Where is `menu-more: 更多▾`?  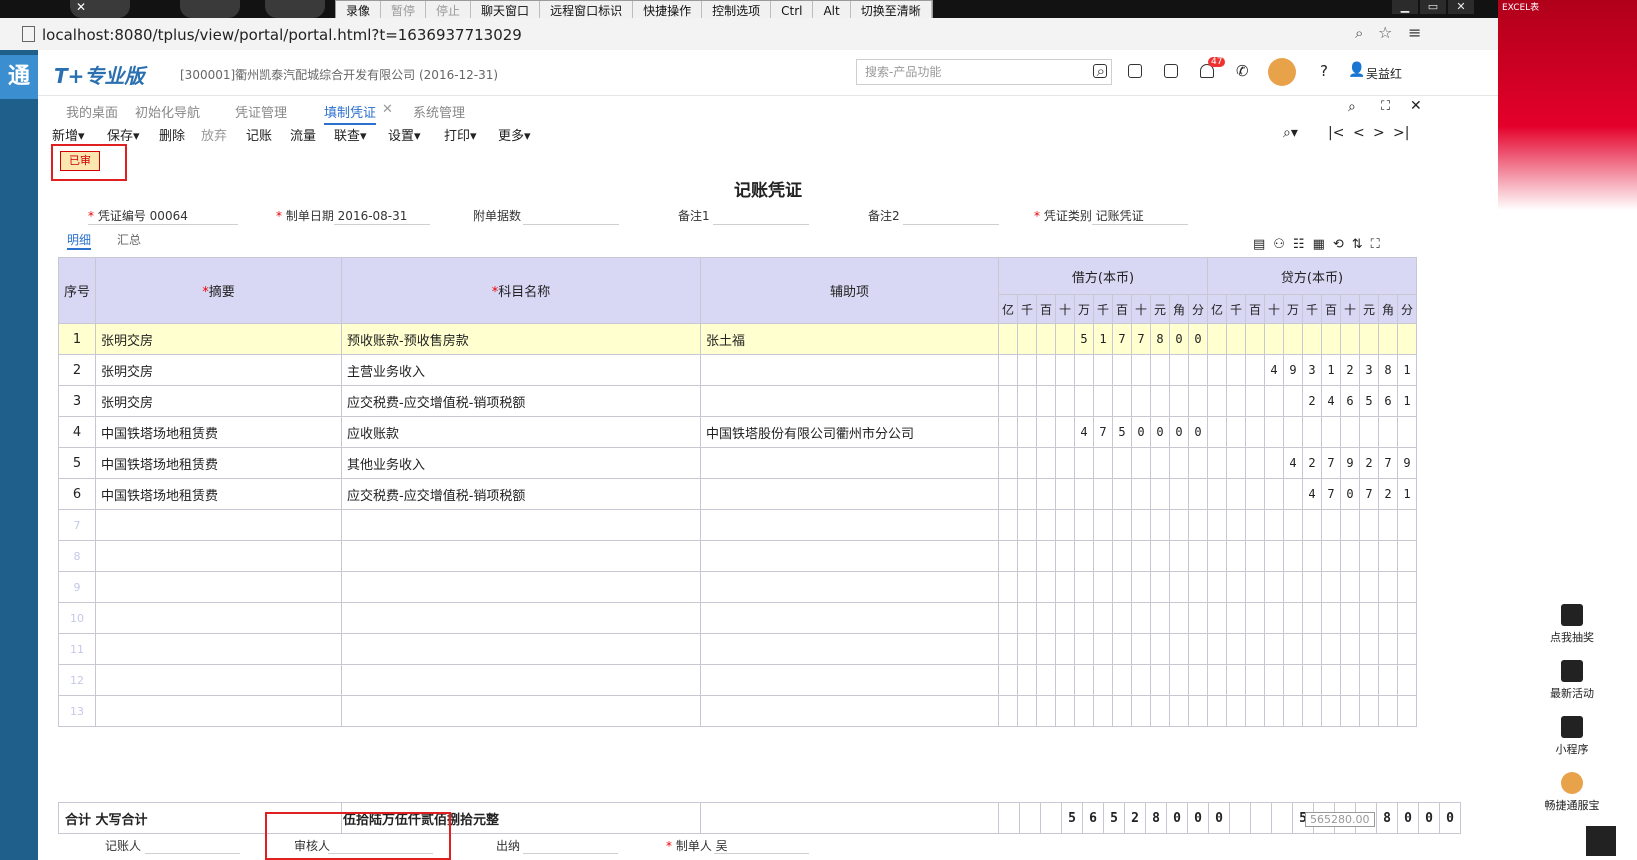
menu-more: 更多▾ is located at coordinates (514, 134).